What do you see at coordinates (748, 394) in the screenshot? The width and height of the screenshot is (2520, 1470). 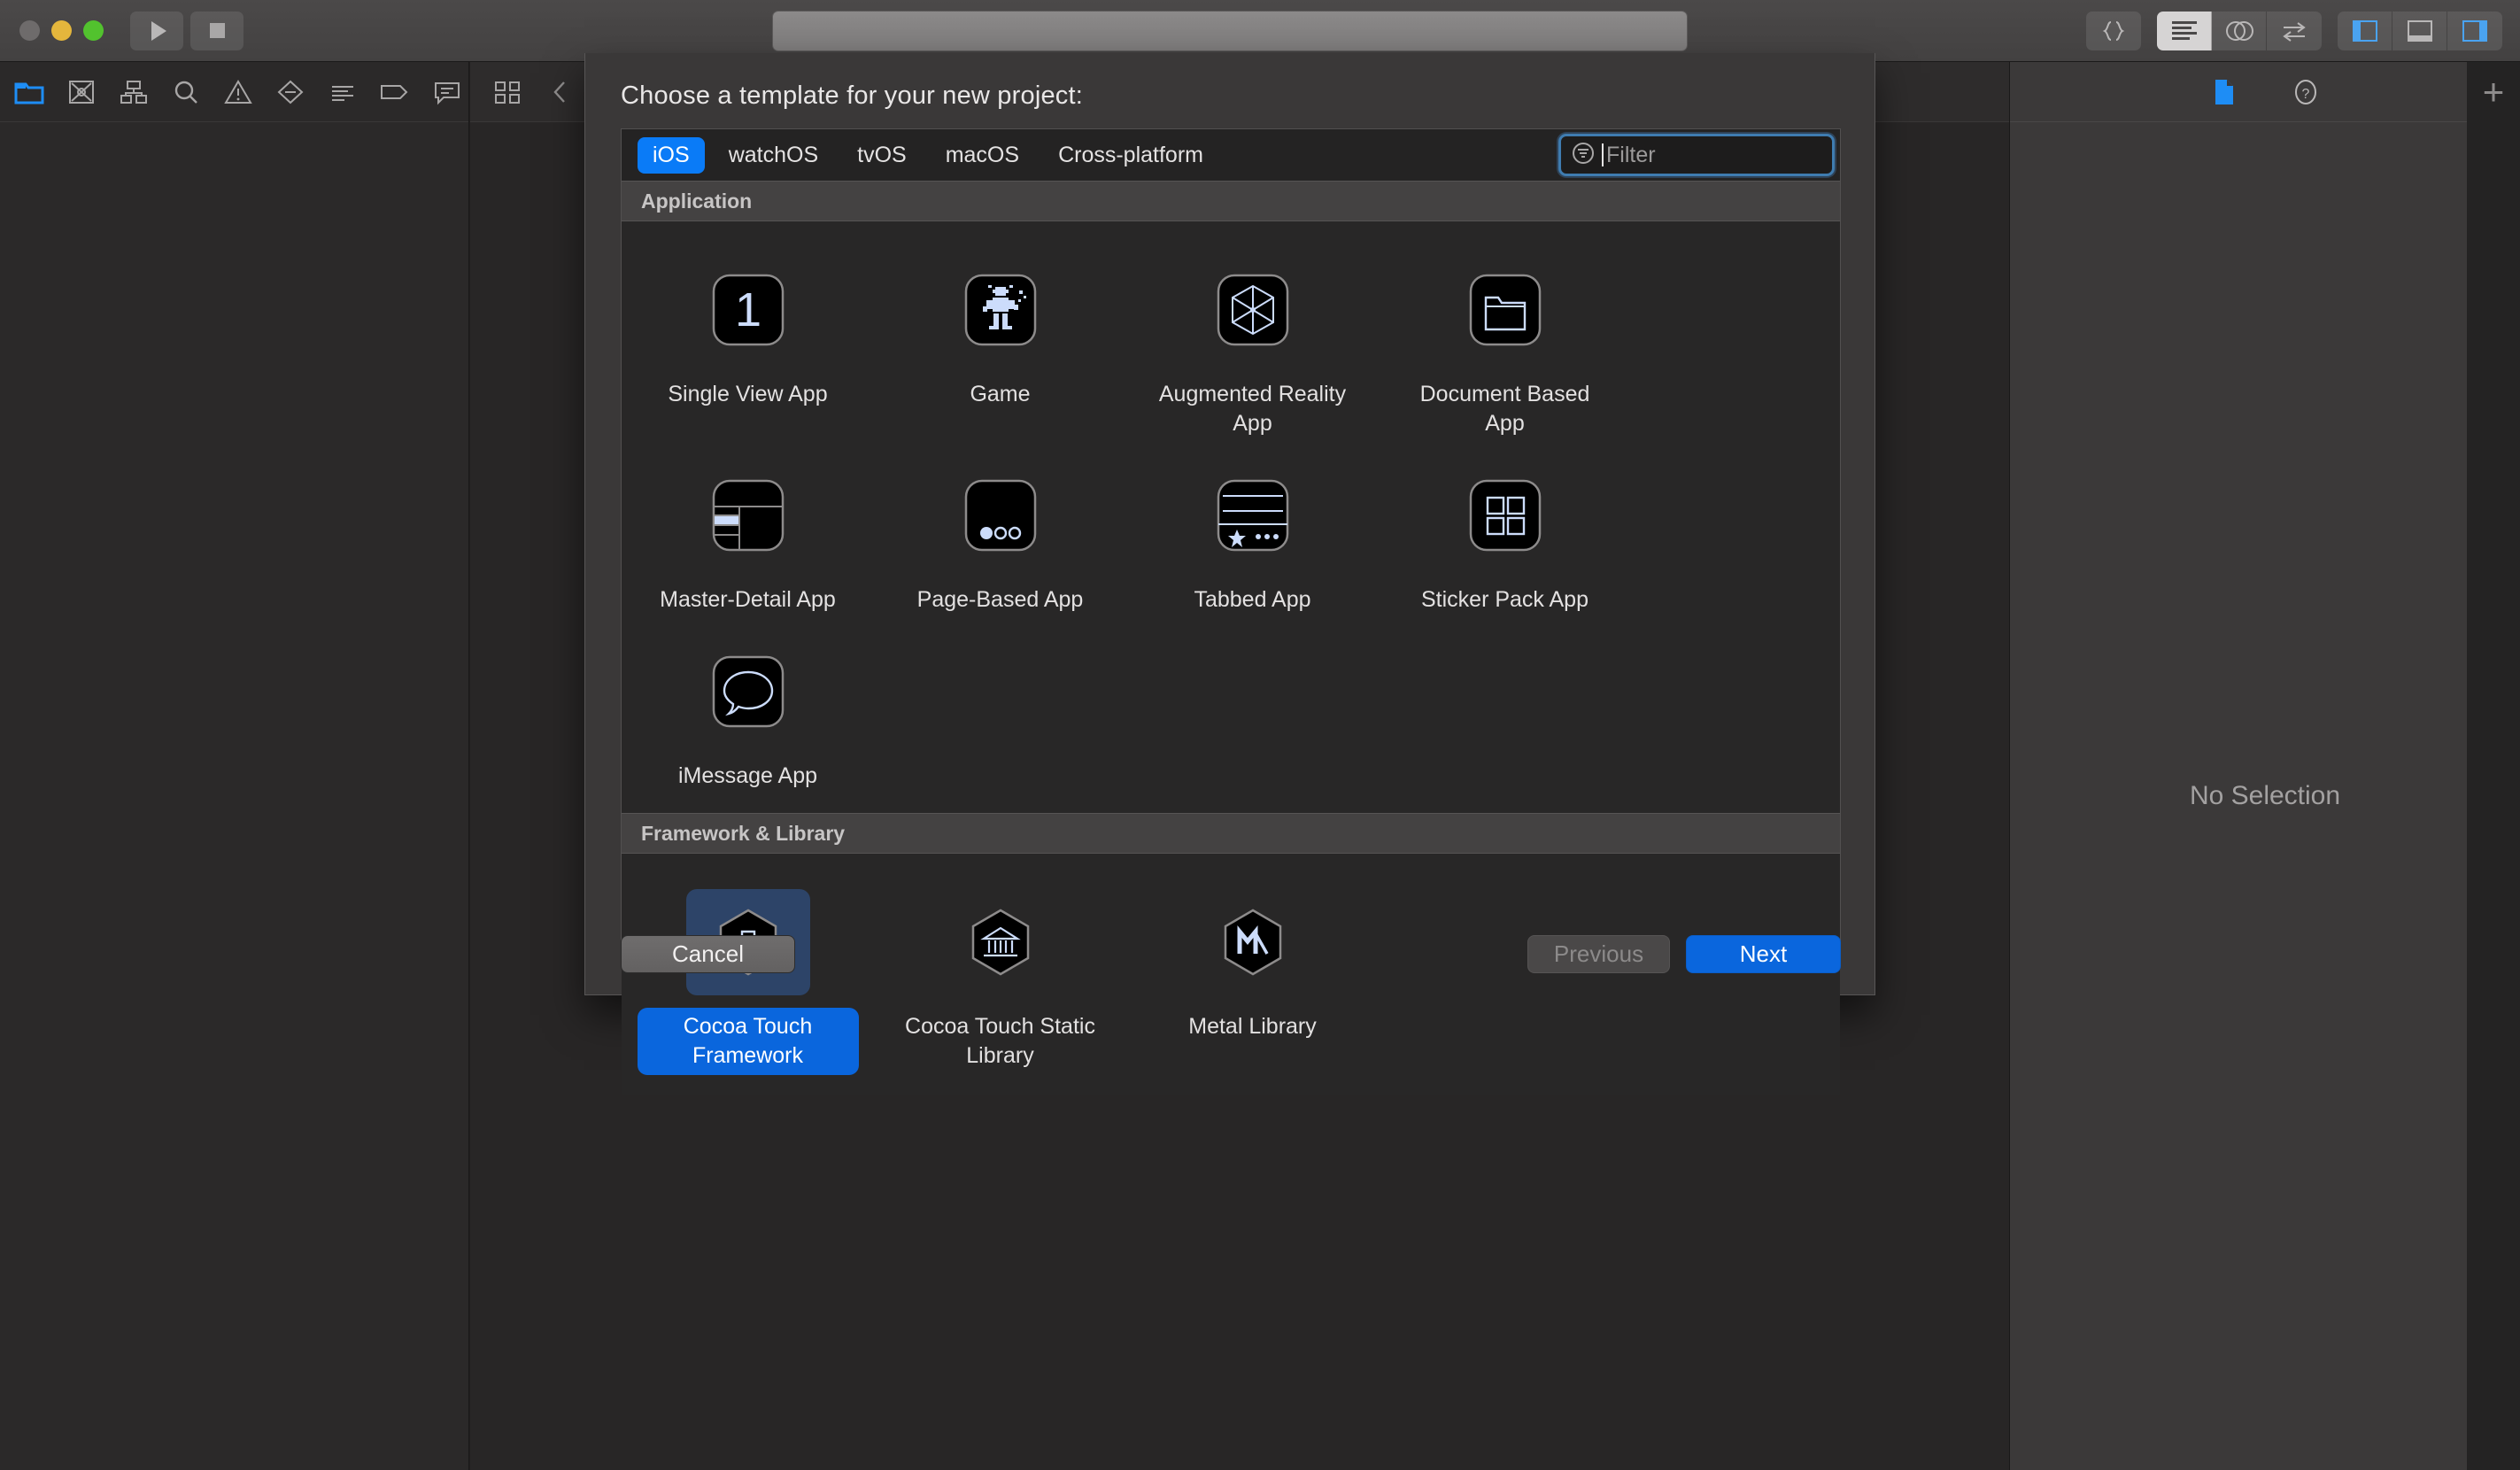 I see `template-label: Single View App` at bounding box center [748, 394].